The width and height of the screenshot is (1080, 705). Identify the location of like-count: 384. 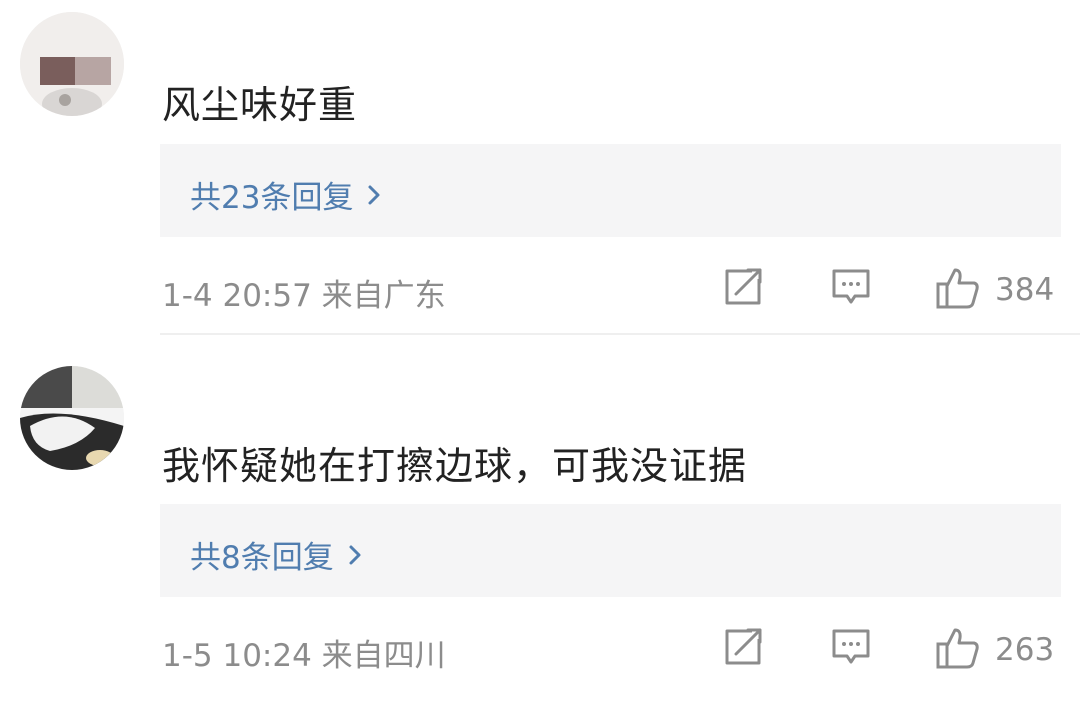
(1025, 290).